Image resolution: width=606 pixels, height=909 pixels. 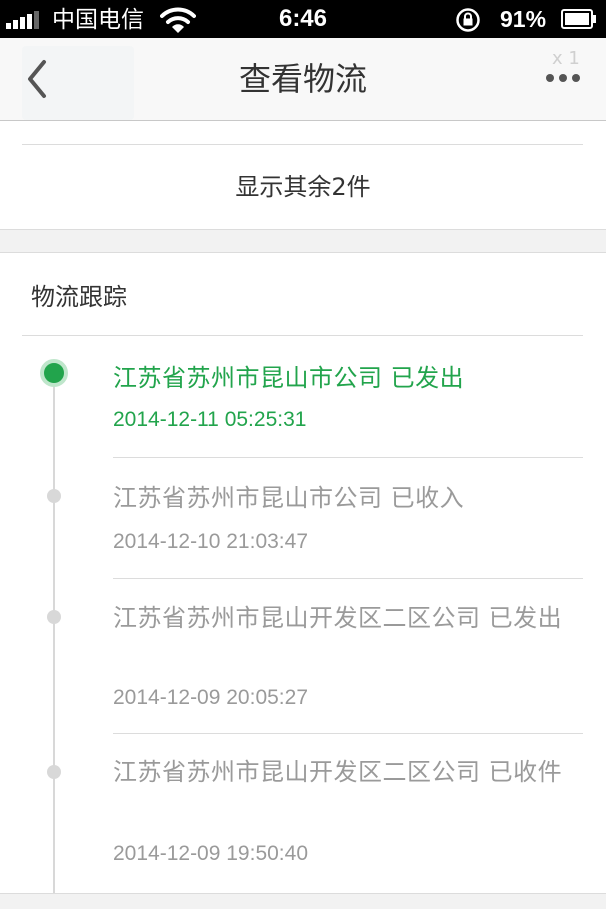 What do you see at coordinates (289, 378) in the screenshot?
I see `event-status: 江苏省苏州市昆山市公司 已发出` at bounding box center [289, 378].